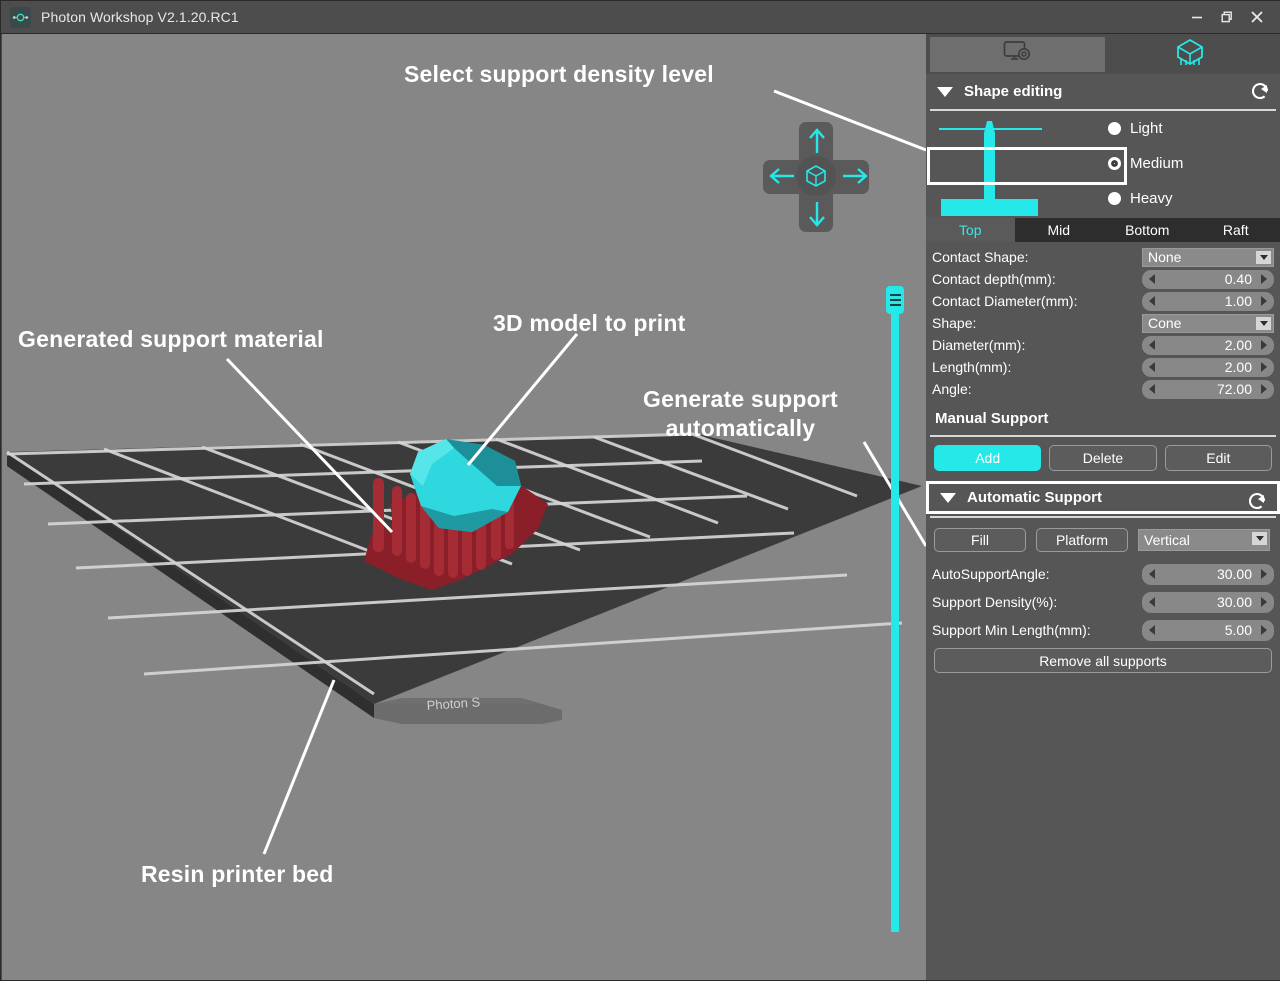 This screenshot has width=1280, height=981. I want to click on support-min-length-stepper: 5.00, so click(1208, 630).